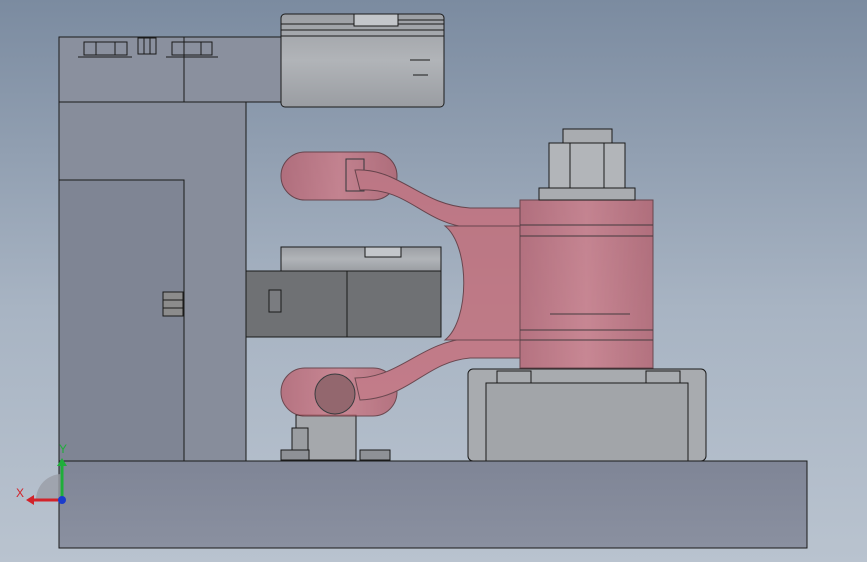 The image size is (867, 562). I want to click on column-inner-panel, so click(121, 320).